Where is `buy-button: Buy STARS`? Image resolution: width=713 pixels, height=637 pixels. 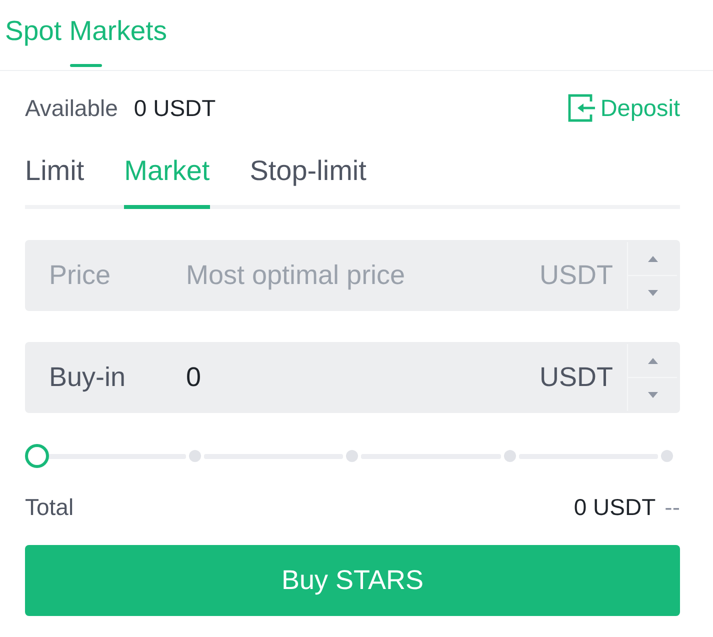 buy-button: Buy STARS is located at coordinates (352, 580).